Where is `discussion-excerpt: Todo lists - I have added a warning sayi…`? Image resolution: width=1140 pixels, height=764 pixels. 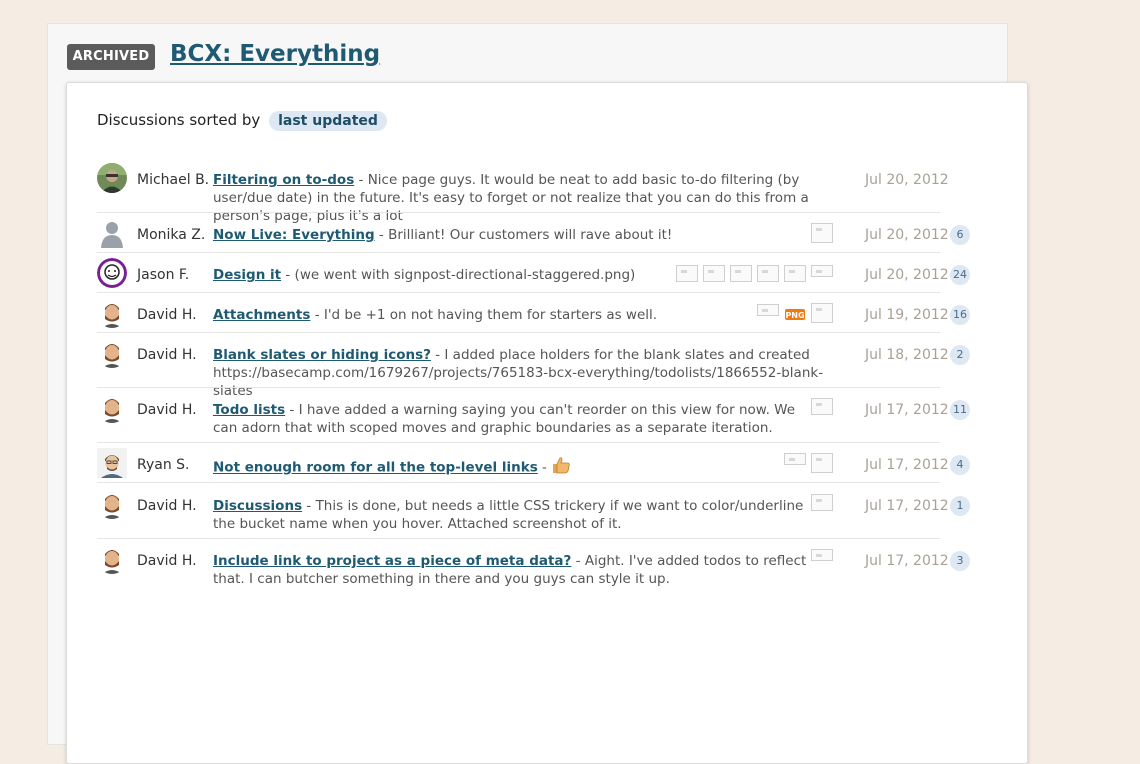 discussion-excerpt: Todo lists - I have added a warning sayi… is located at coordinates (513, 419).